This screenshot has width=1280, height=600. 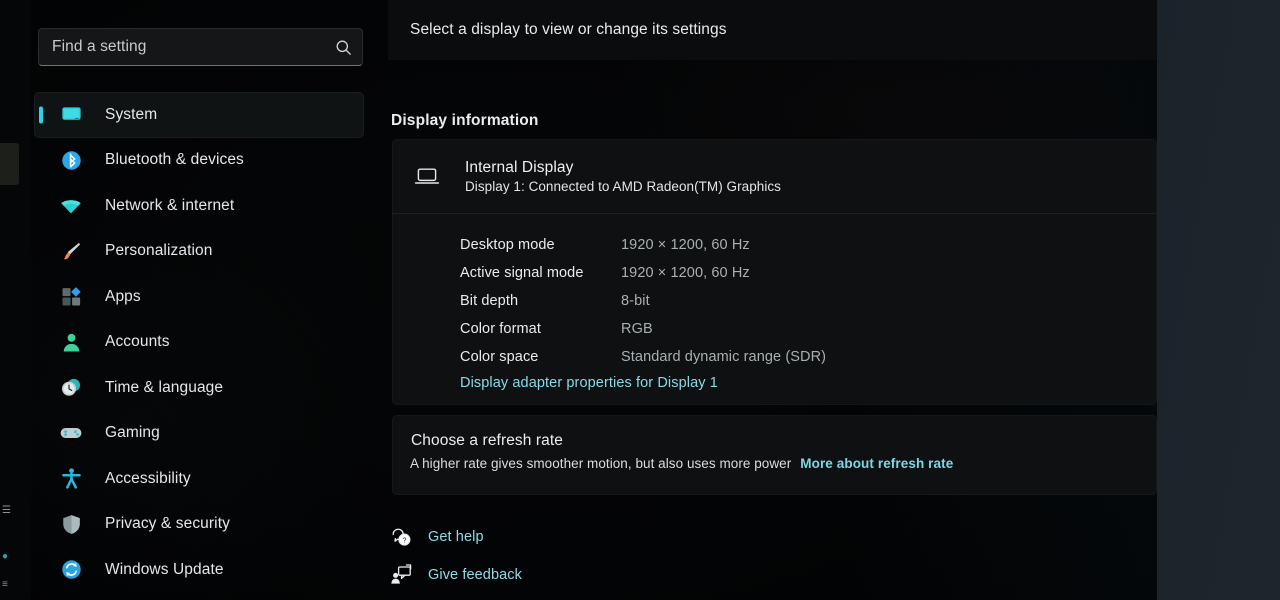 I want to click on sidebar-item-network-internet: Network & internet, so click(x=199, y=206).